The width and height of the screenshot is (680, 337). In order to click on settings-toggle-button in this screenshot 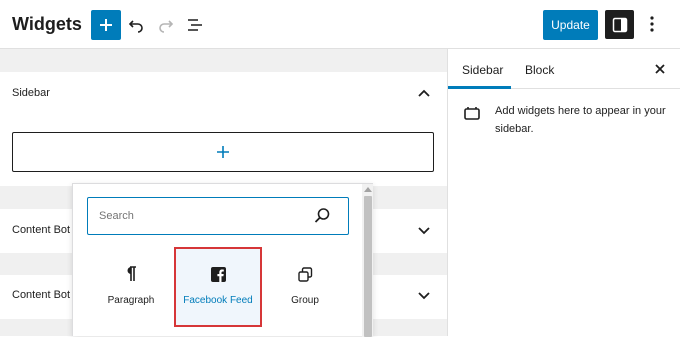, I will do `click(619, 24)`.